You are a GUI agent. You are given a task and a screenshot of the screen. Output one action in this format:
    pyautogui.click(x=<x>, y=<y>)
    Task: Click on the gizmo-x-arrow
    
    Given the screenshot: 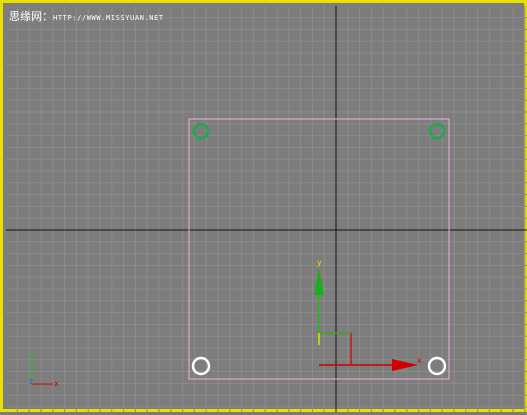 What is the action you would take?
    pyautogui.click(x=405, y=365)
    